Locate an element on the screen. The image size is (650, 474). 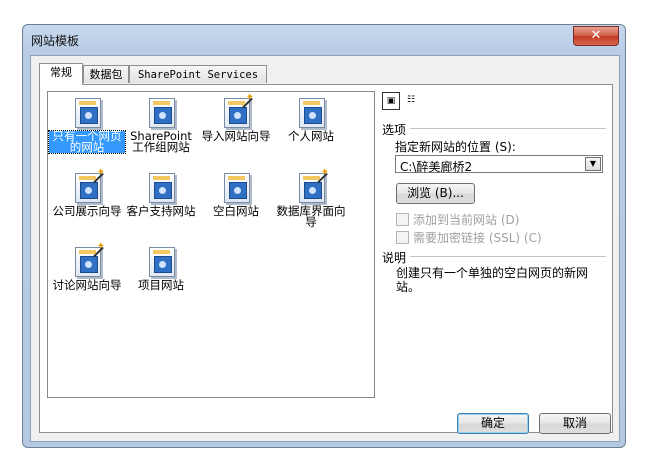
template-item-discussion-wizard: 讨论网站向导 is located at coordinates (87, 266).